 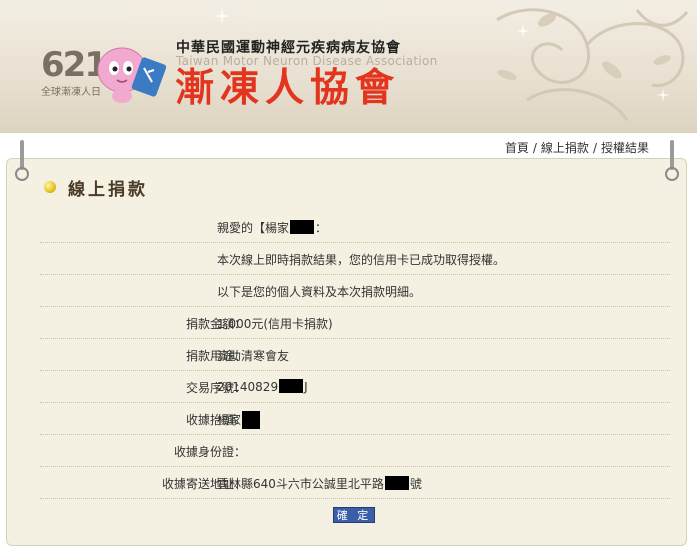 What do you see at coordinates (319, 292) in the screenshot?
I see `detail-message: 以下是您的個人資料及本次捐款明細。` at bounding box center [319, 292].